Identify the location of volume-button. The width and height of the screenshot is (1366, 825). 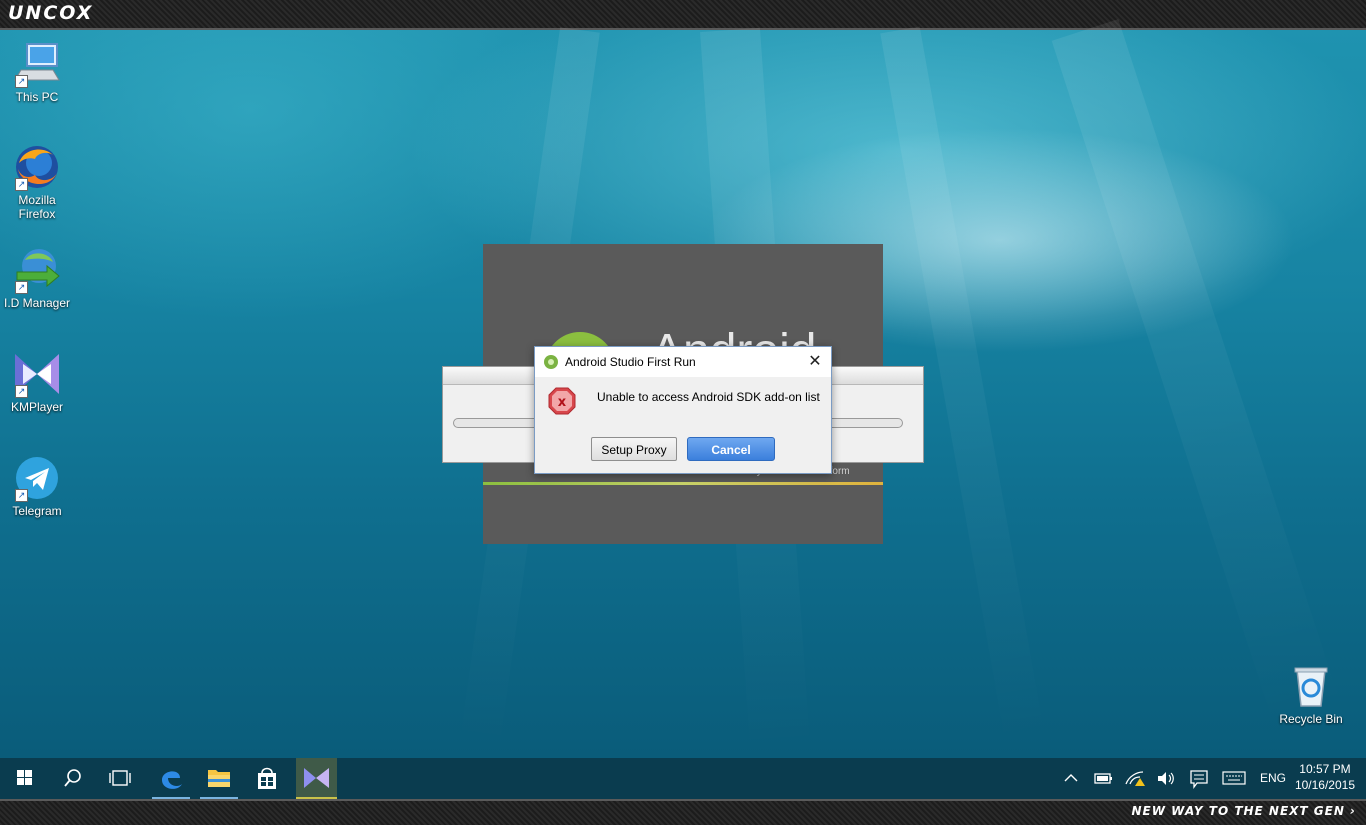
(1166, 778).